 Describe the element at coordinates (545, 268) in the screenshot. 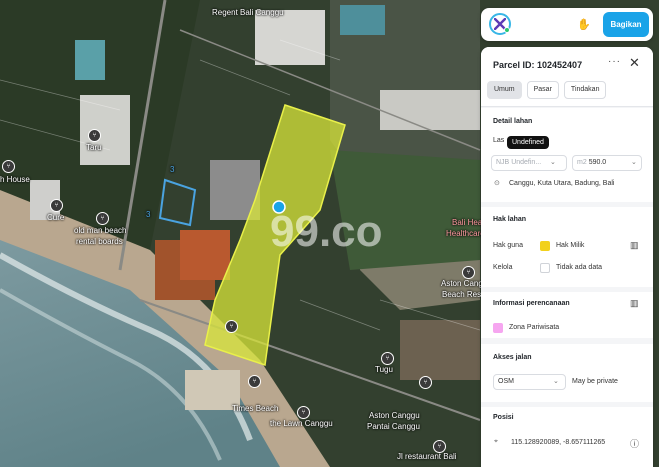

I see `kelola-swatch` at that location.